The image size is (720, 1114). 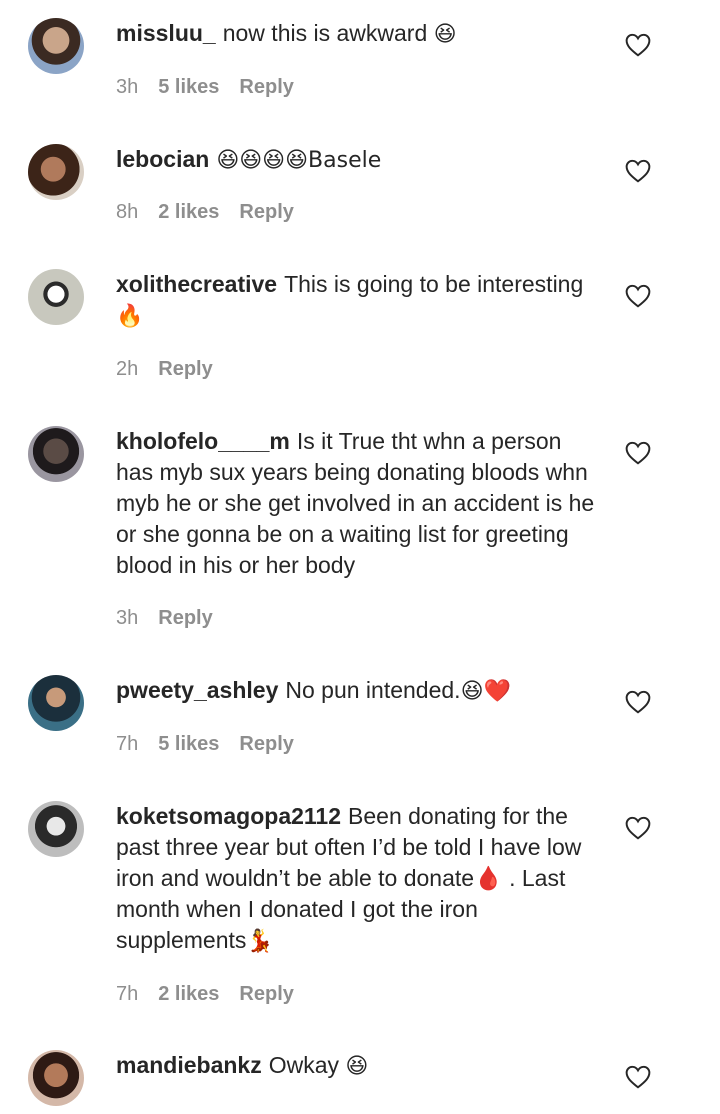 What do you see at coordinates (299, 160) in the screenshot?
I see `comment-text: 😆😆😆😆Basele` at bounding box center [299, 160].